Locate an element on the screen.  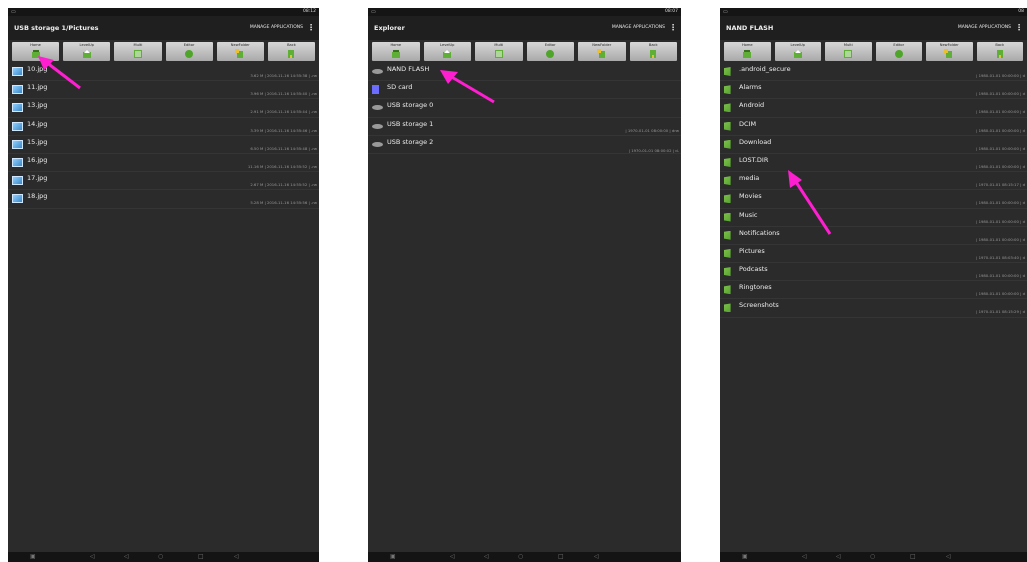
list-item: Movies | 1980-01-01 00:00:00 | d is located at coordinates (873, 199).